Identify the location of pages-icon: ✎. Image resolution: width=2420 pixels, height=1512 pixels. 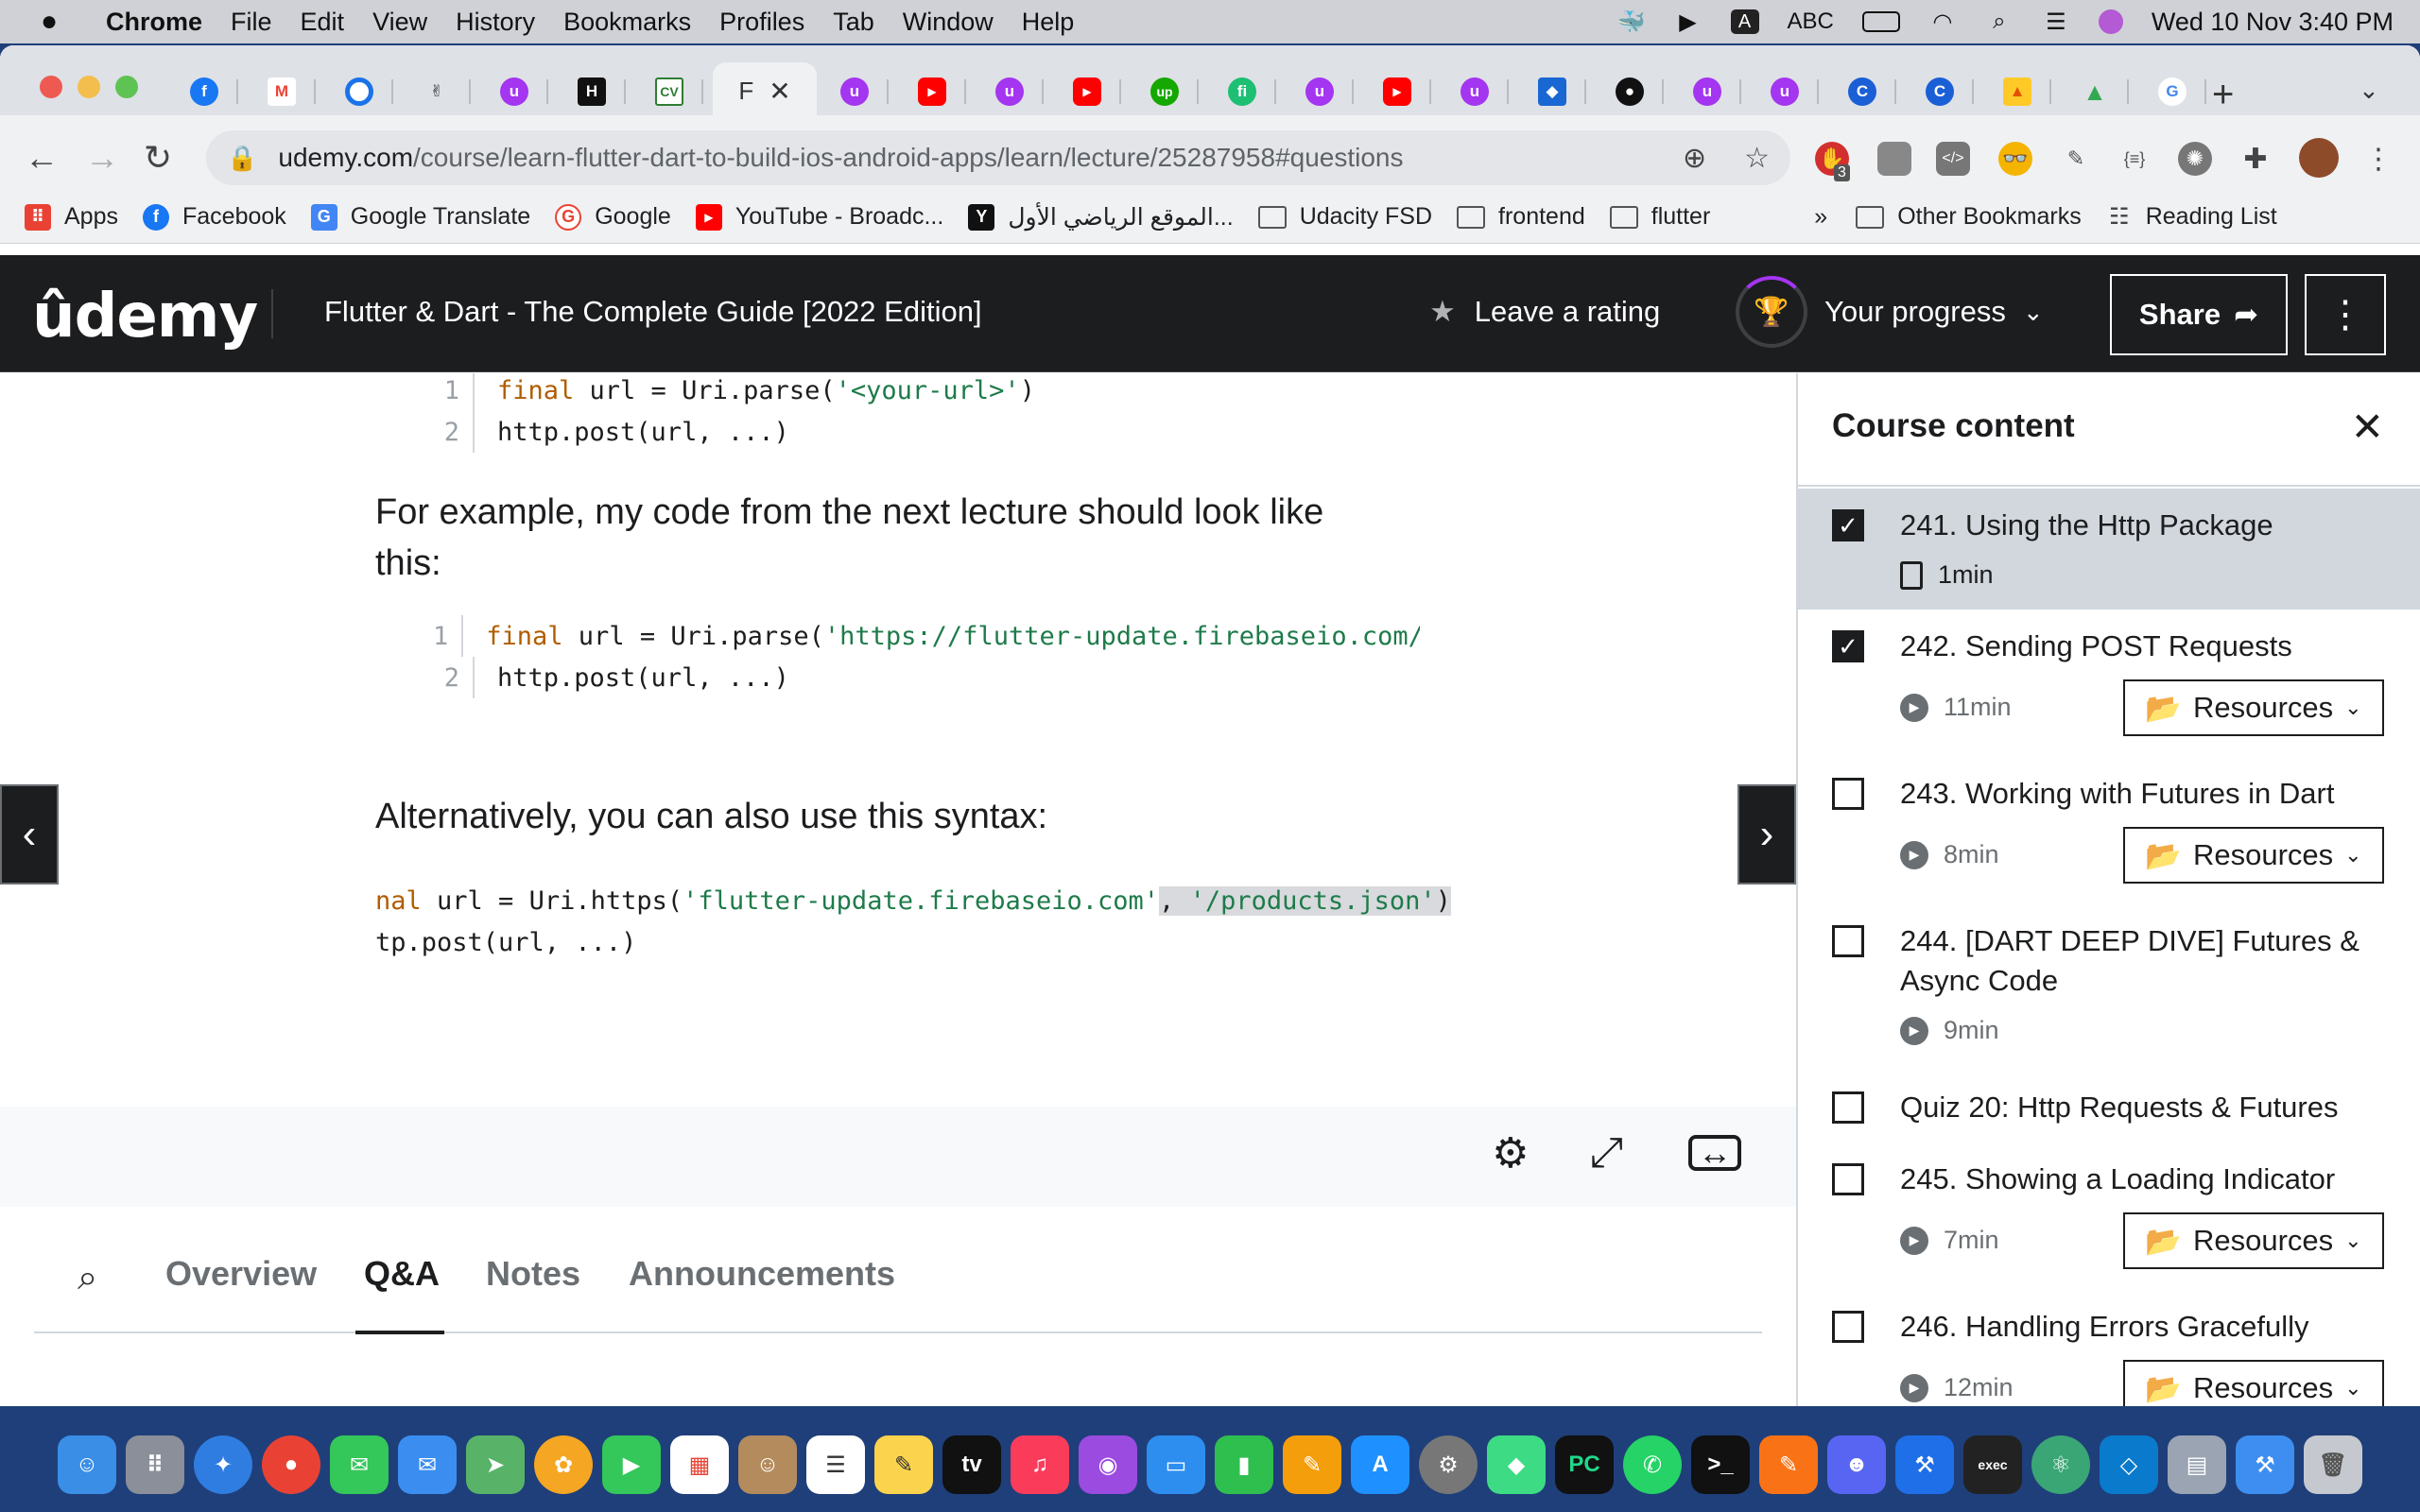
(1312, 1464).